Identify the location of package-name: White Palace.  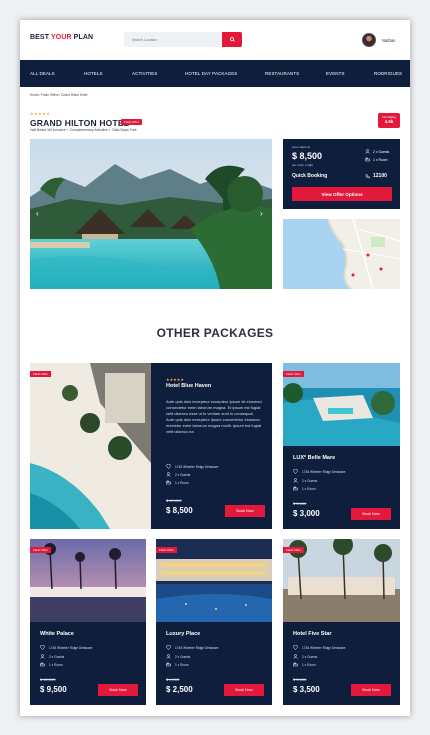
(57, 634).